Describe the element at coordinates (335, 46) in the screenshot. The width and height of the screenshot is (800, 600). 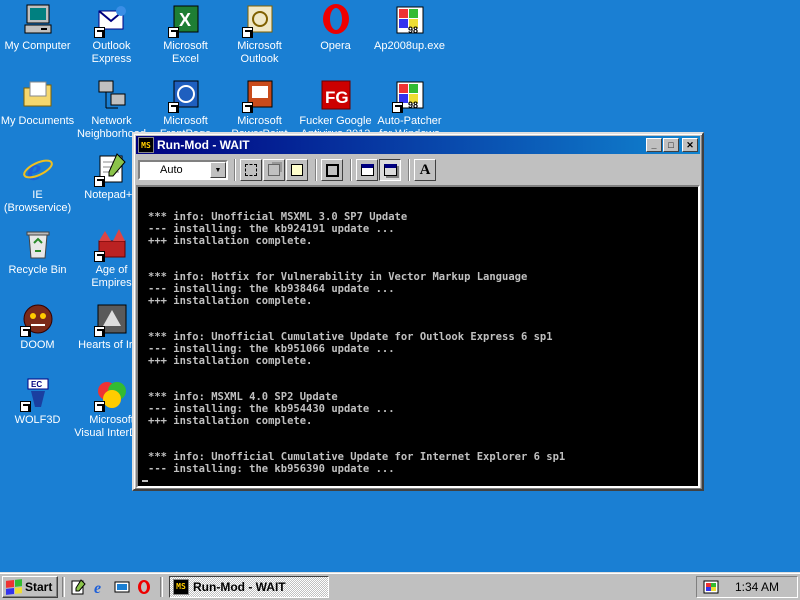
I see `desktop-icon-label: Opera` at that location.